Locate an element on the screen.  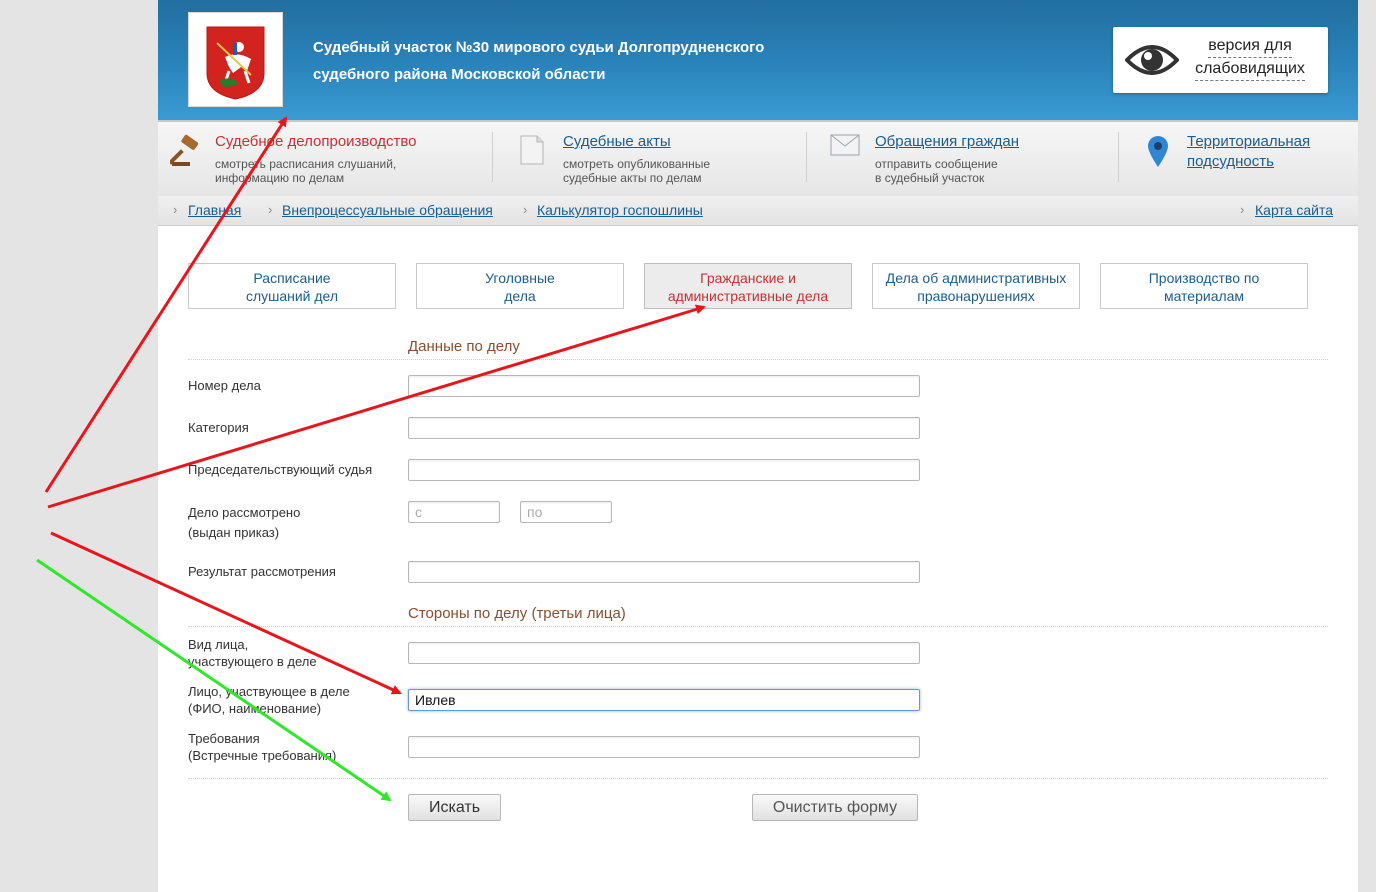
case-number-input is located at coordinates (664, 386).